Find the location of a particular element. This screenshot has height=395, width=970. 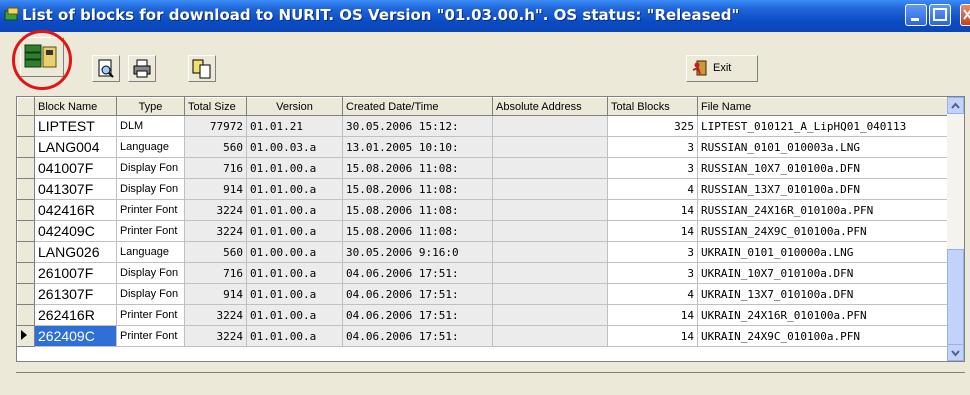

table-cell-created: 13.01.2005 10:10: is located at coordinates (417, 147).